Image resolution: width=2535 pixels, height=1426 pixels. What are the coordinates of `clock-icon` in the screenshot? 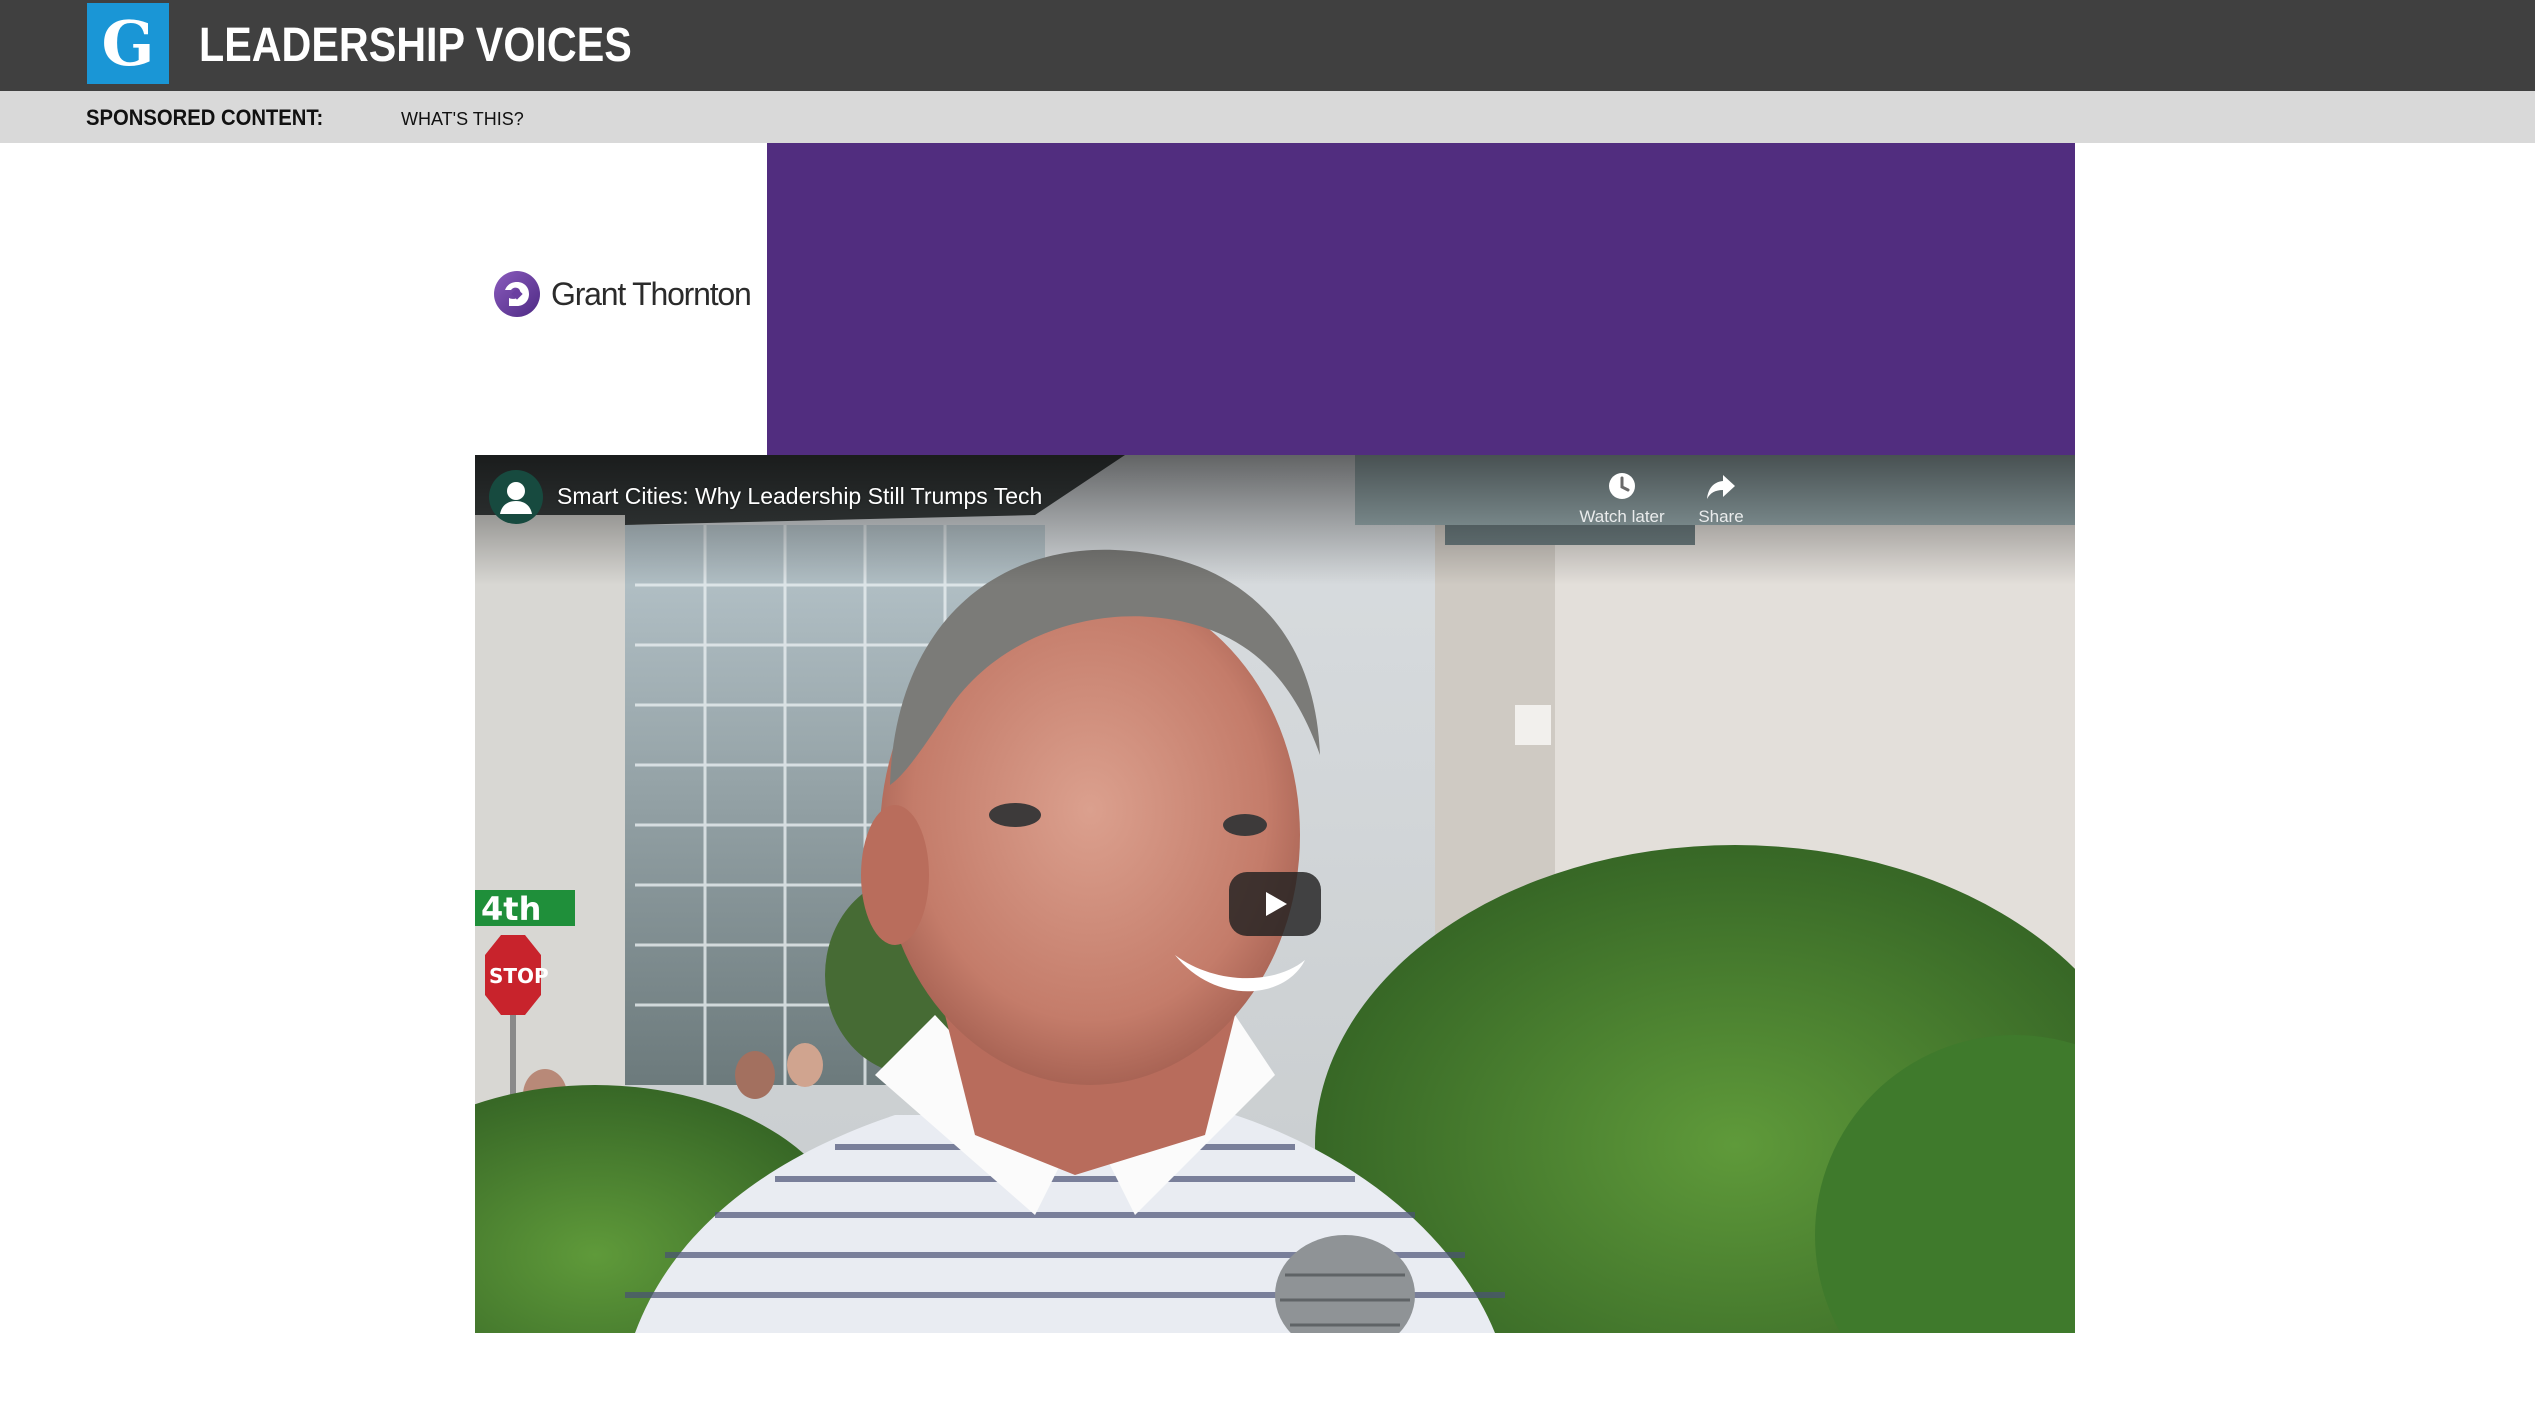 It's located at (1622, 486).